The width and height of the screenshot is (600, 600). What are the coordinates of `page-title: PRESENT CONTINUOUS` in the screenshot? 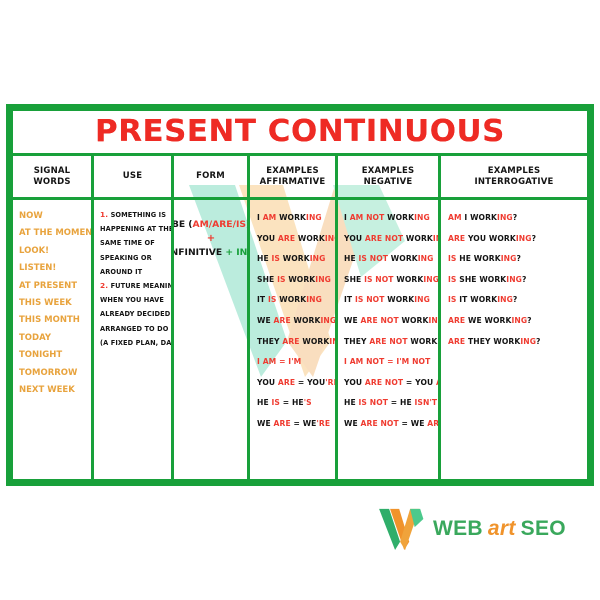 It's located at (300, 131).